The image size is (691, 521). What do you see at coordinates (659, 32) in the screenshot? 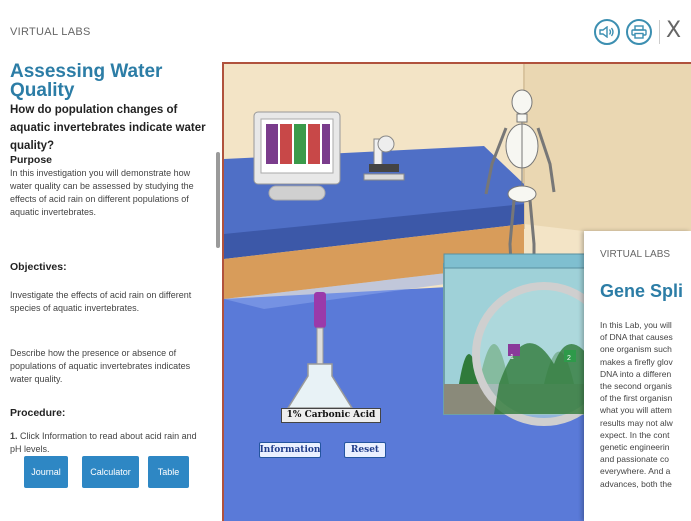
I see `header-divider` at bounding box center [659, 32].